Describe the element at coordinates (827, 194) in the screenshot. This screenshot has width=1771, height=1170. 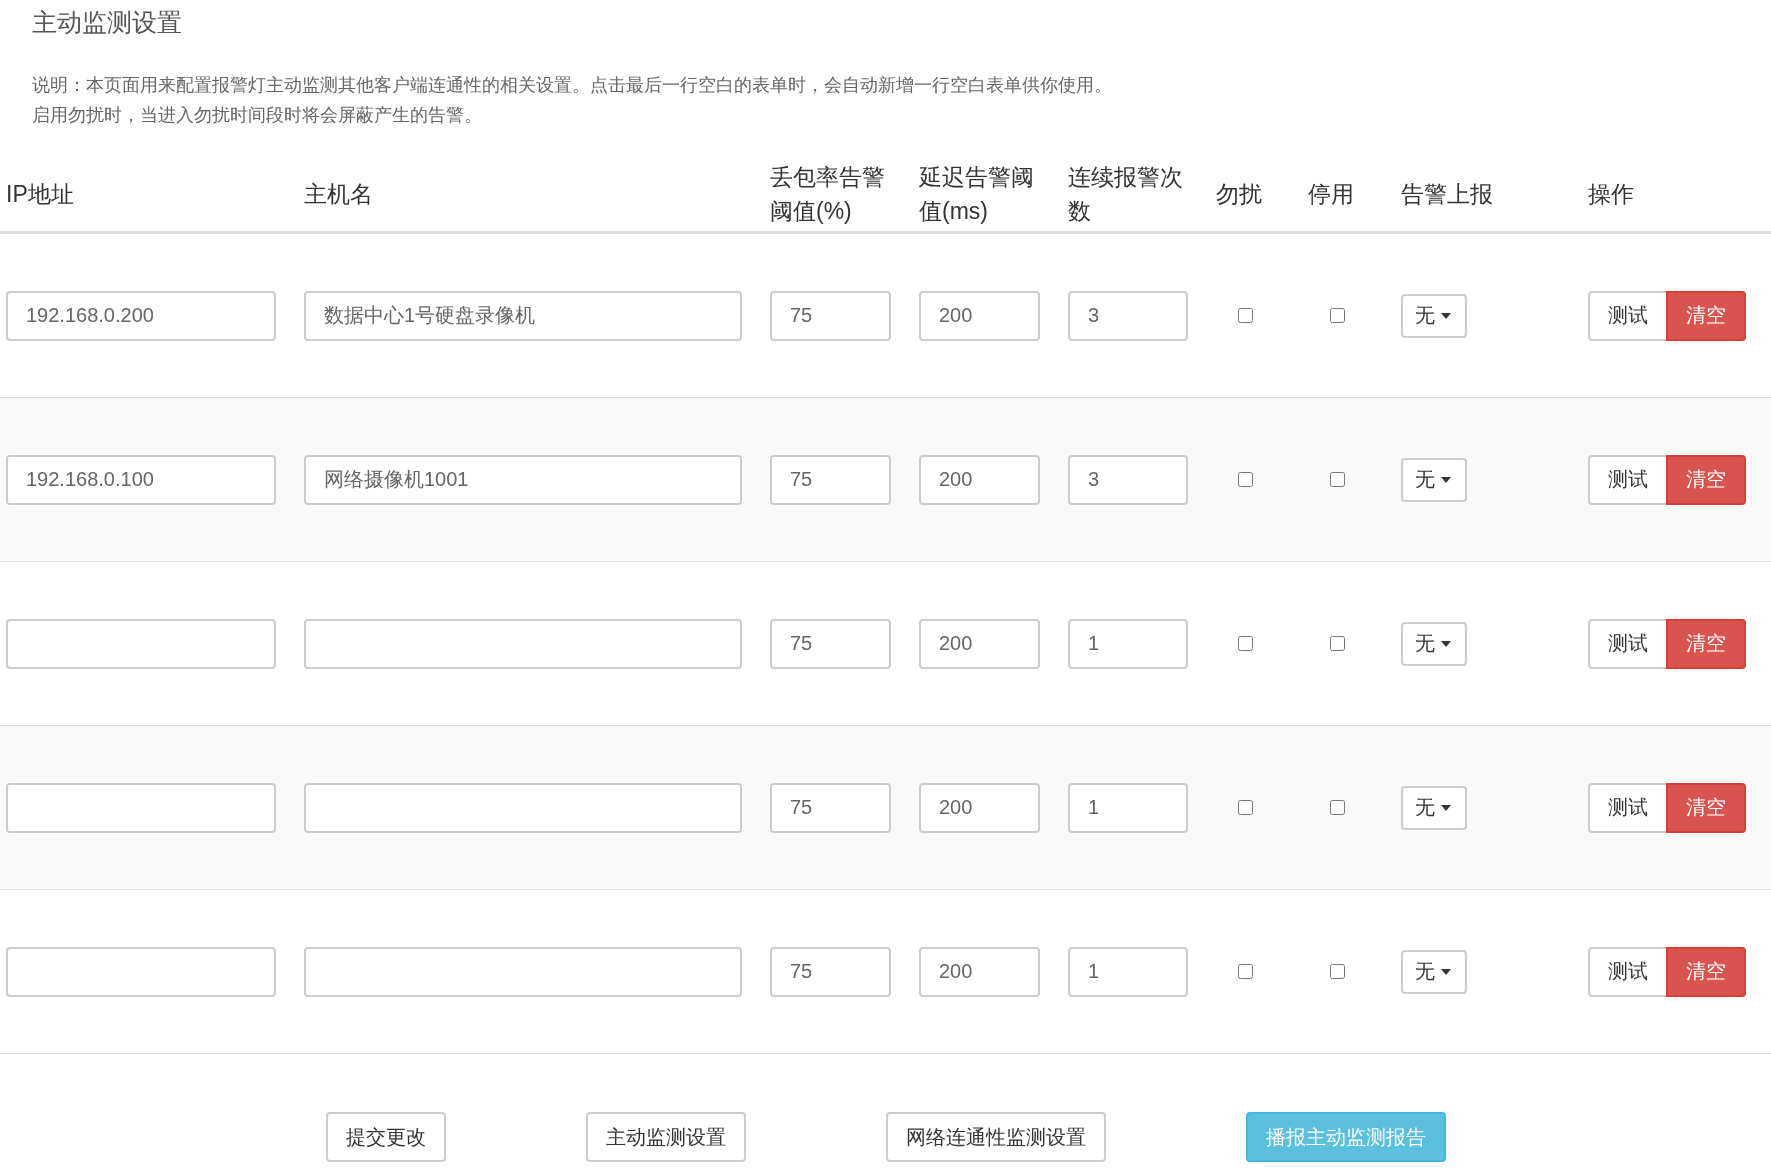
I see `column-header: 丢包率告警阈值(%)` at that location.